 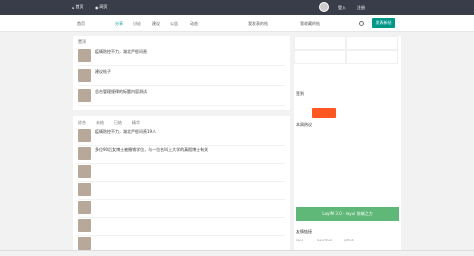 I want to click on hot-topics-title: 本周热议, so click(x=304, y=124).